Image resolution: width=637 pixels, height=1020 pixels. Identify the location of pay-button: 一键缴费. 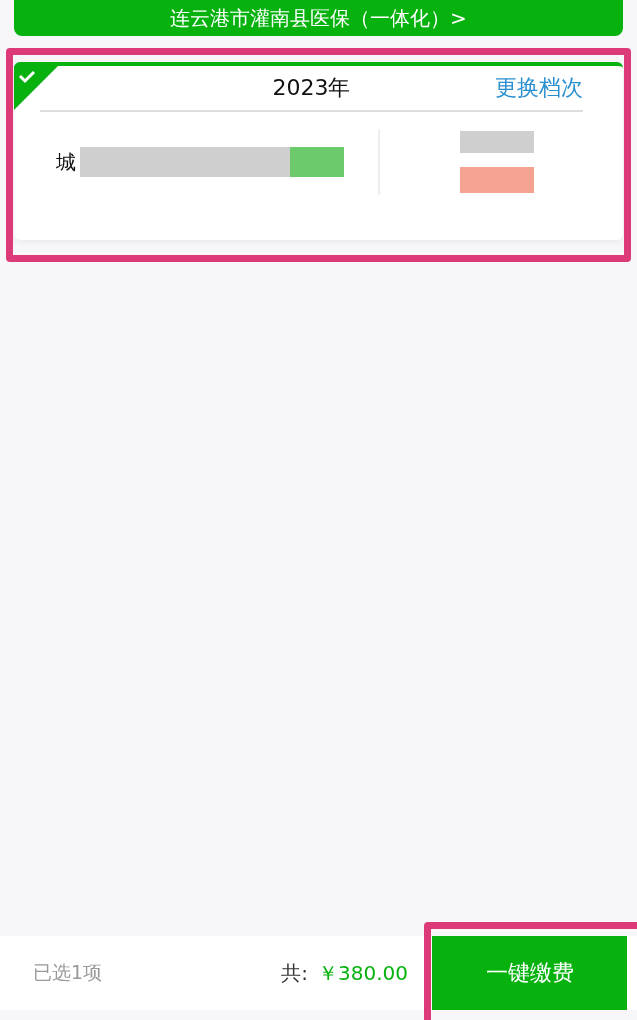
(529, 973).